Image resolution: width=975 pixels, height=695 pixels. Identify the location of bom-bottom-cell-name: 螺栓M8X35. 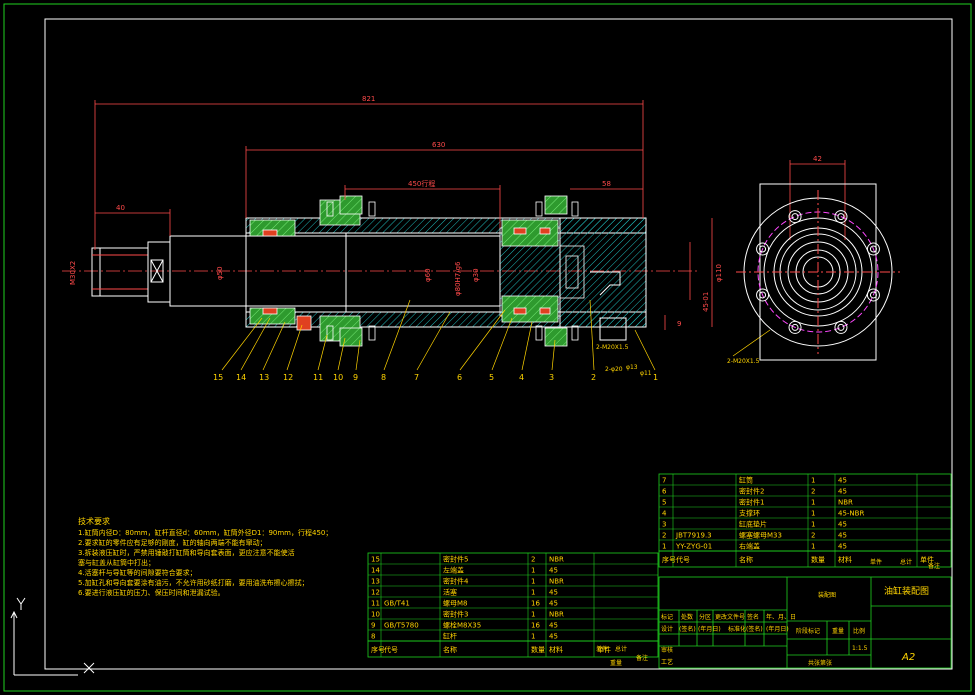
(462, 625).